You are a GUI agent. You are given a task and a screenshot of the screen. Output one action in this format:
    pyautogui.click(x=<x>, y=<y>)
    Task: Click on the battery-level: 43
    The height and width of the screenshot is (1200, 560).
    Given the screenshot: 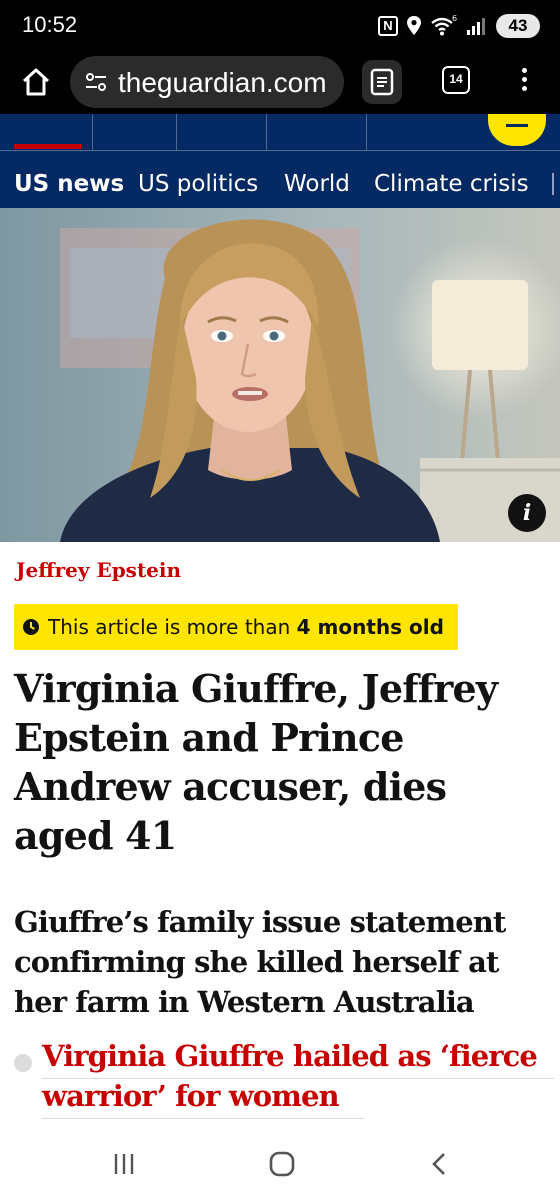 What is the action you would take?
    pyautogui.click(x=518, y=25)
    